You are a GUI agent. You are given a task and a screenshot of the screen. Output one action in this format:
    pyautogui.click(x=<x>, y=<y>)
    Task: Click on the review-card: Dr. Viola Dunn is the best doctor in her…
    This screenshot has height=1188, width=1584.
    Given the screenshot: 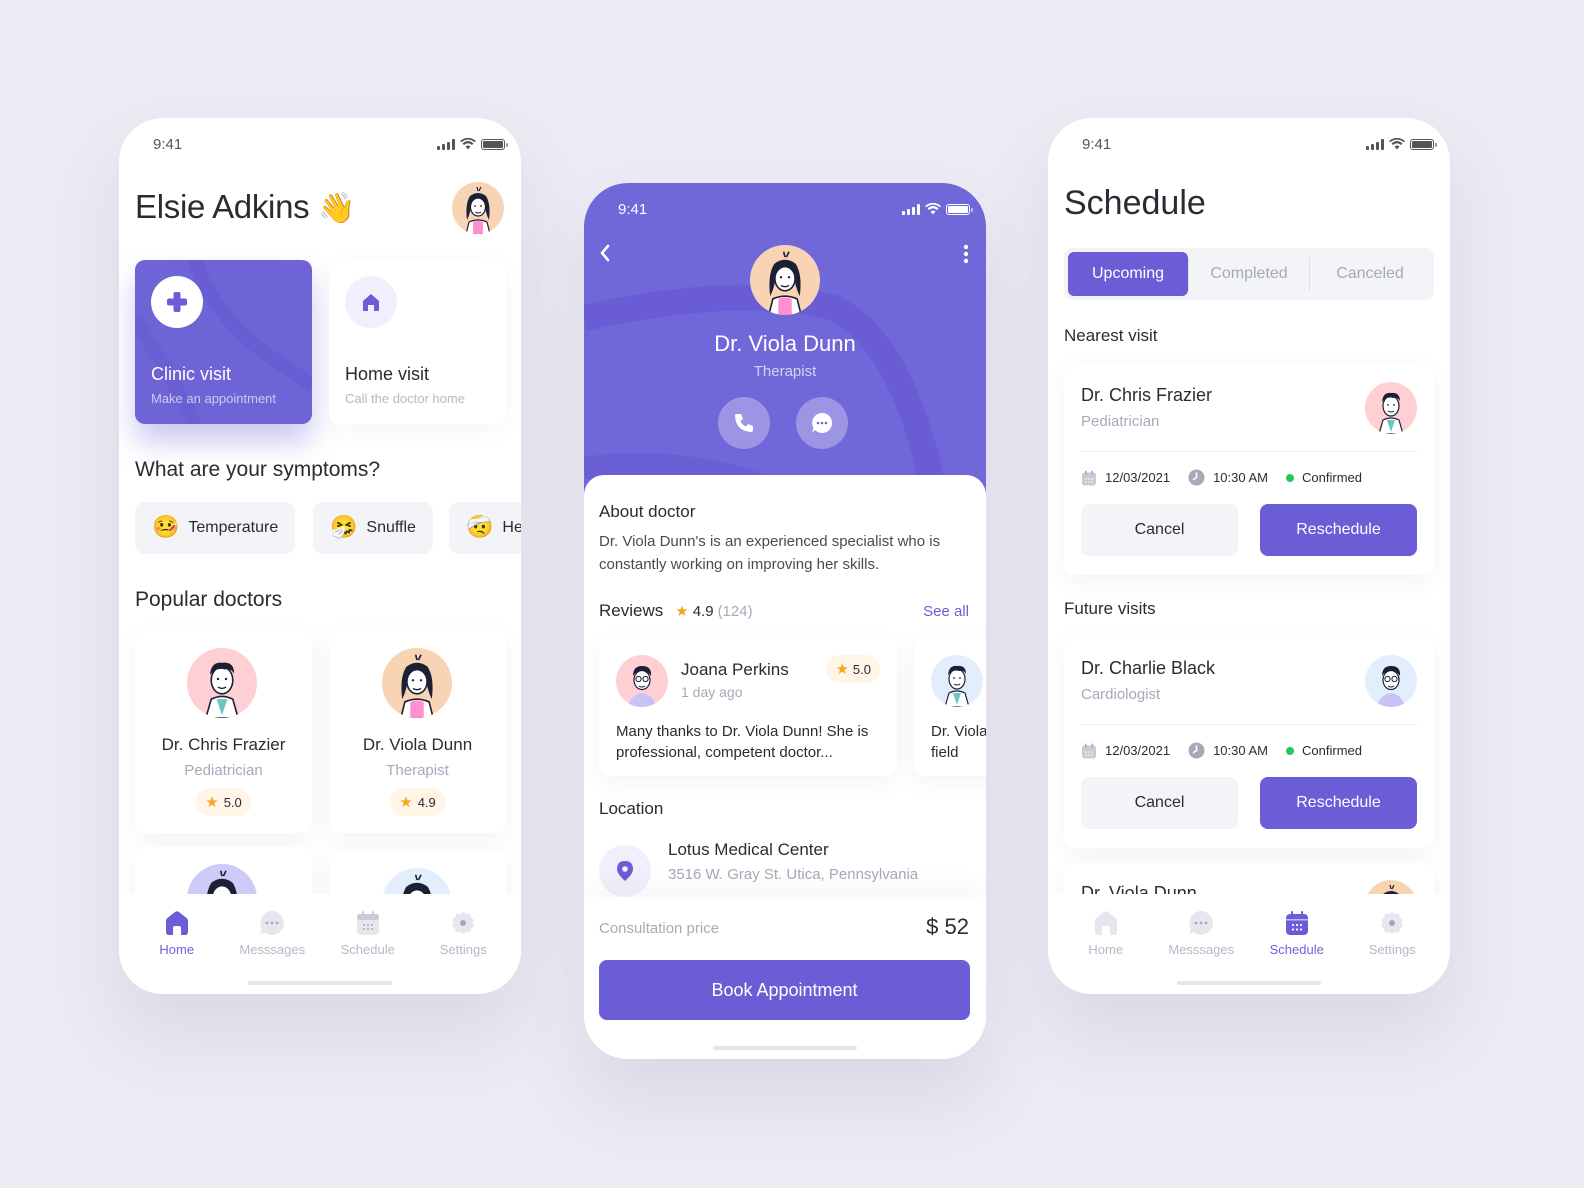 What is the action you would take?
    pyautogui.click(x=950, y=707)
    